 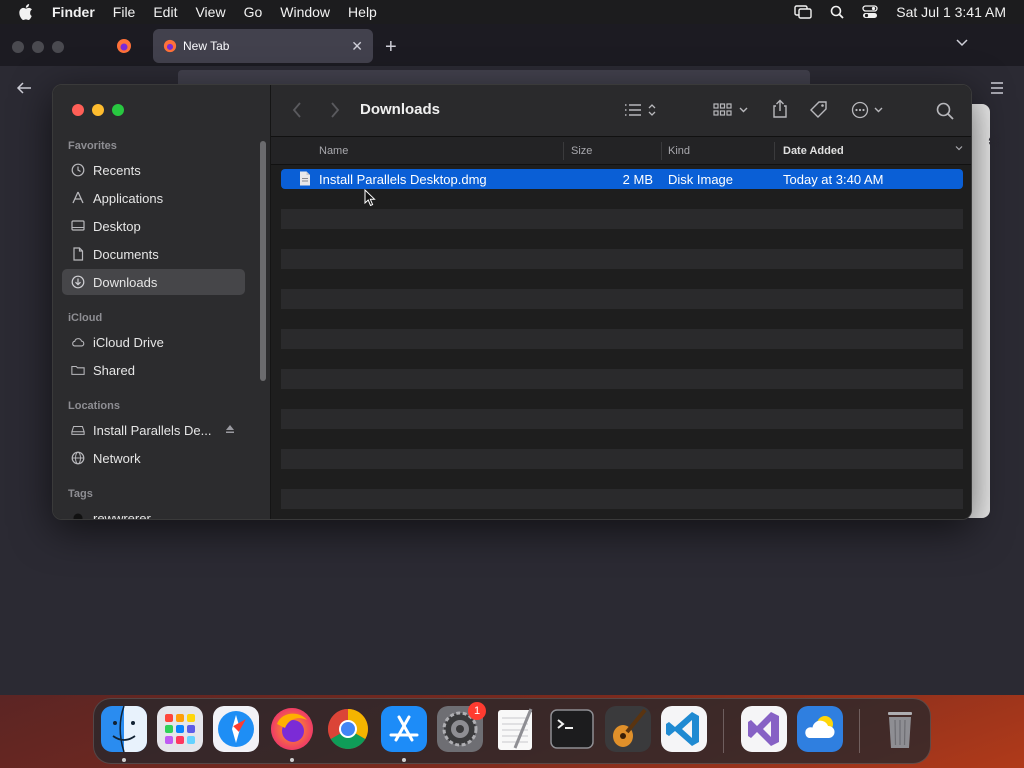 What do you see at coordinates (98, 110) in the screenshot?
I see `minimize-button` at bounding box center [98, 110].